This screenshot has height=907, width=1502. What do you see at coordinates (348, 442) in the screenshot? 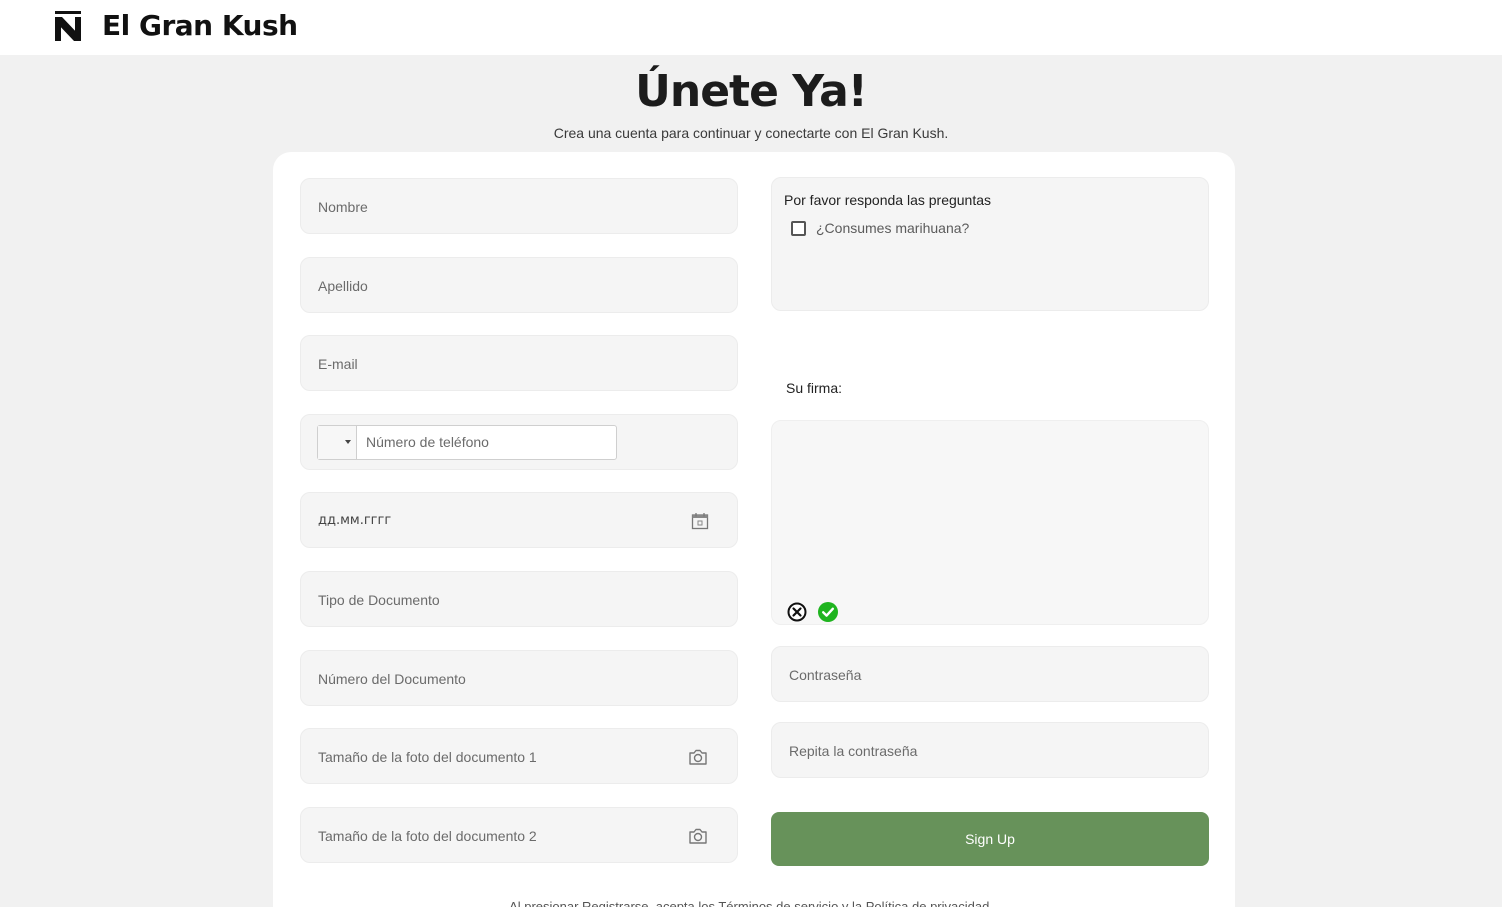
I see `chevron-down-icon` at bounding box center [348, 442].